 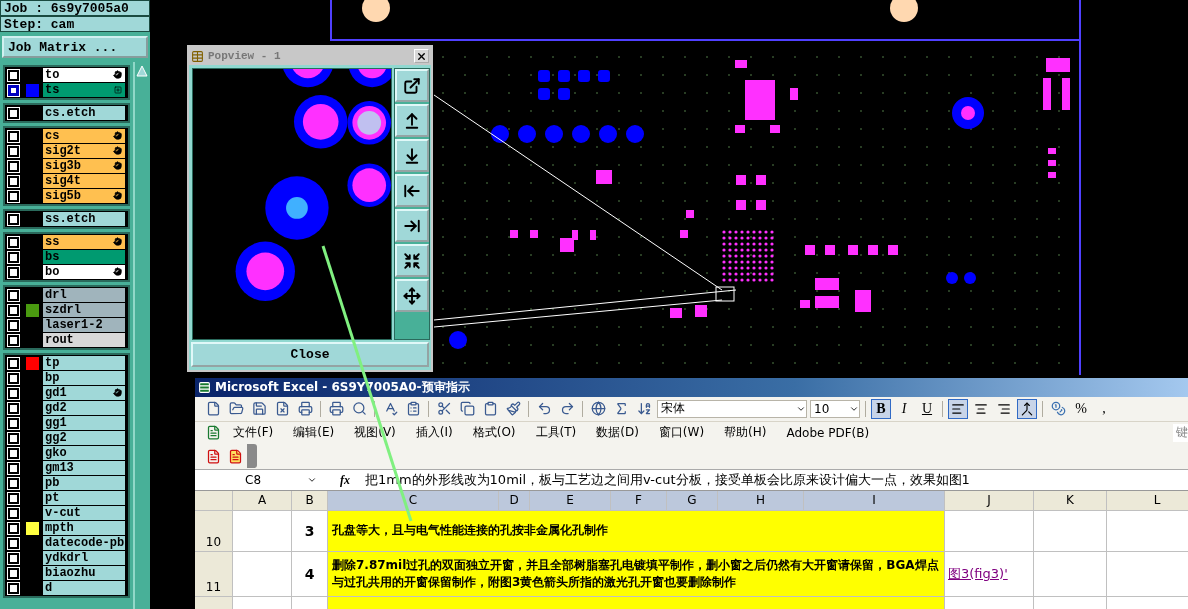 What do you see at coordinates (1058, 409) in the screenshot?
I see `coins-icon` at bounding box center [1058, 409].